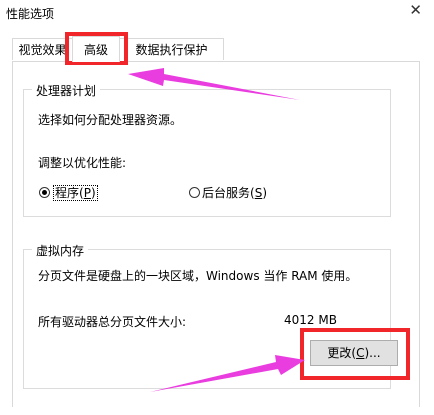 This screenshot has width=434, height=415. Describe the element at coordinates (96, 49) in the screenshot. I see `tab-advanced: 高级` at that location.